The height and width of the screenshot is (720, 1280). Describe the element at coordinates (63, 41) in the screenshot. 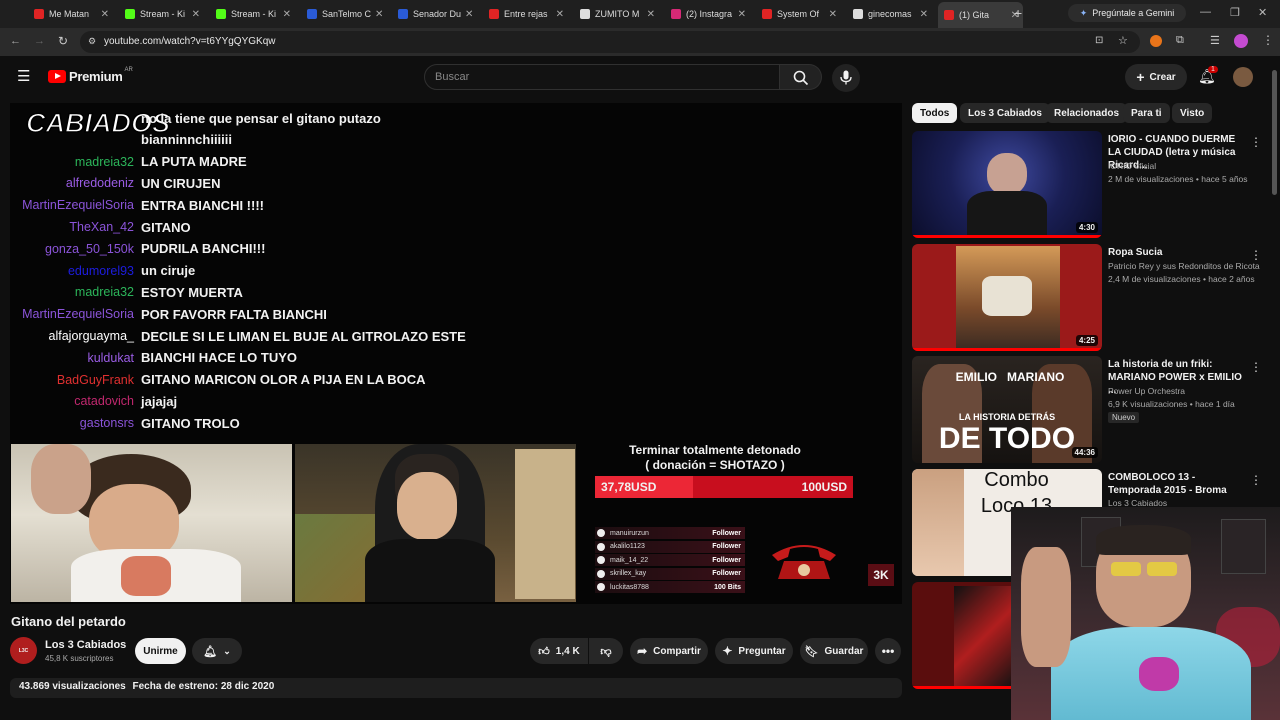

I see `reload-icon: ↻` at that location.